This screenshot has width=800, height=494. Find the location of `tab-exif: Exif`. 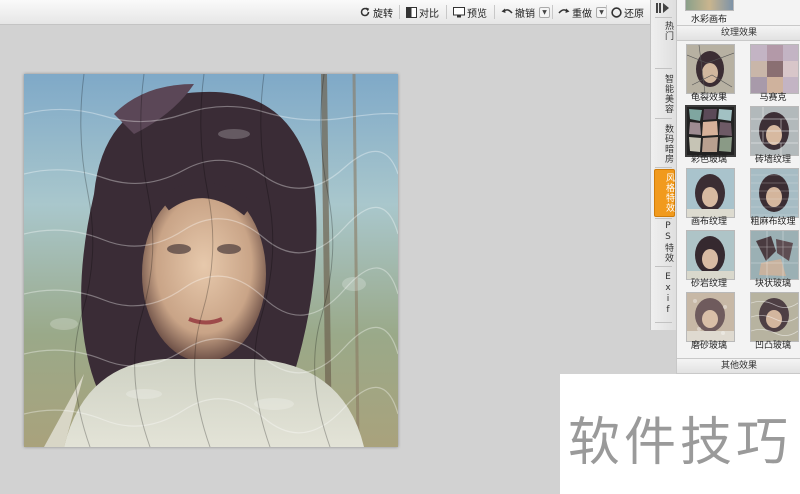

tab-exif: Exif is located at coordinates (663, 294).